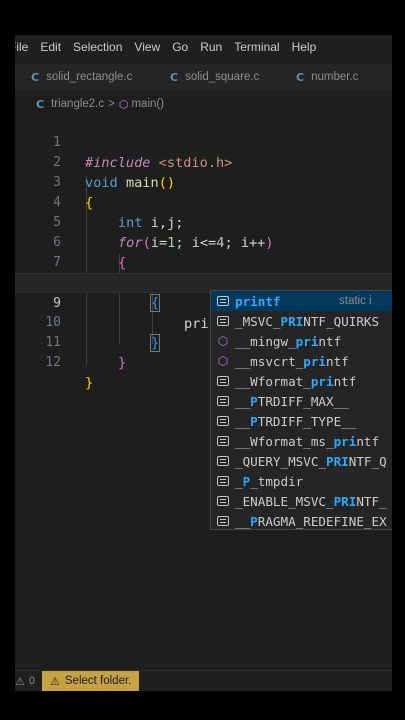 The height and width of the screenshot is (720, 405). What do you see at coordinates (89, 77) in the screenshot?
I see `tab-label: solid_rectangle.c` at bounding box center [89, 77].